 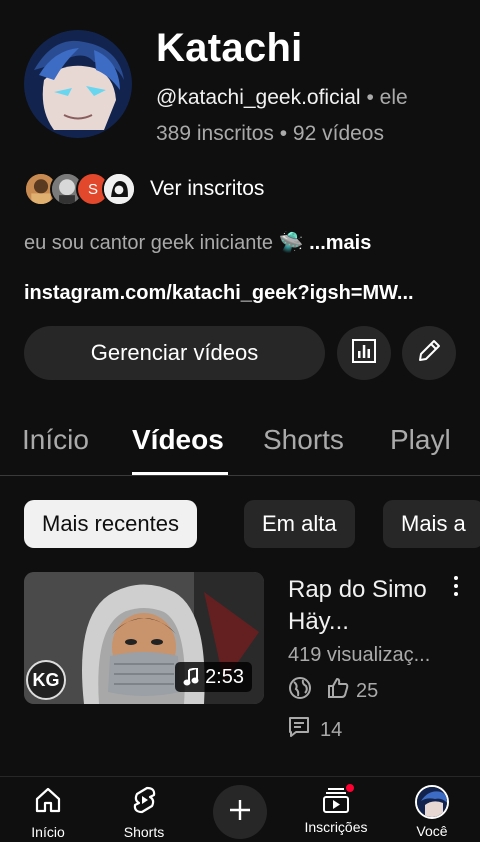 What do you see at coordinates (80, 189) in the screenshot?
I see `subscriber-avatars: S` at bounding box center [80, 189].